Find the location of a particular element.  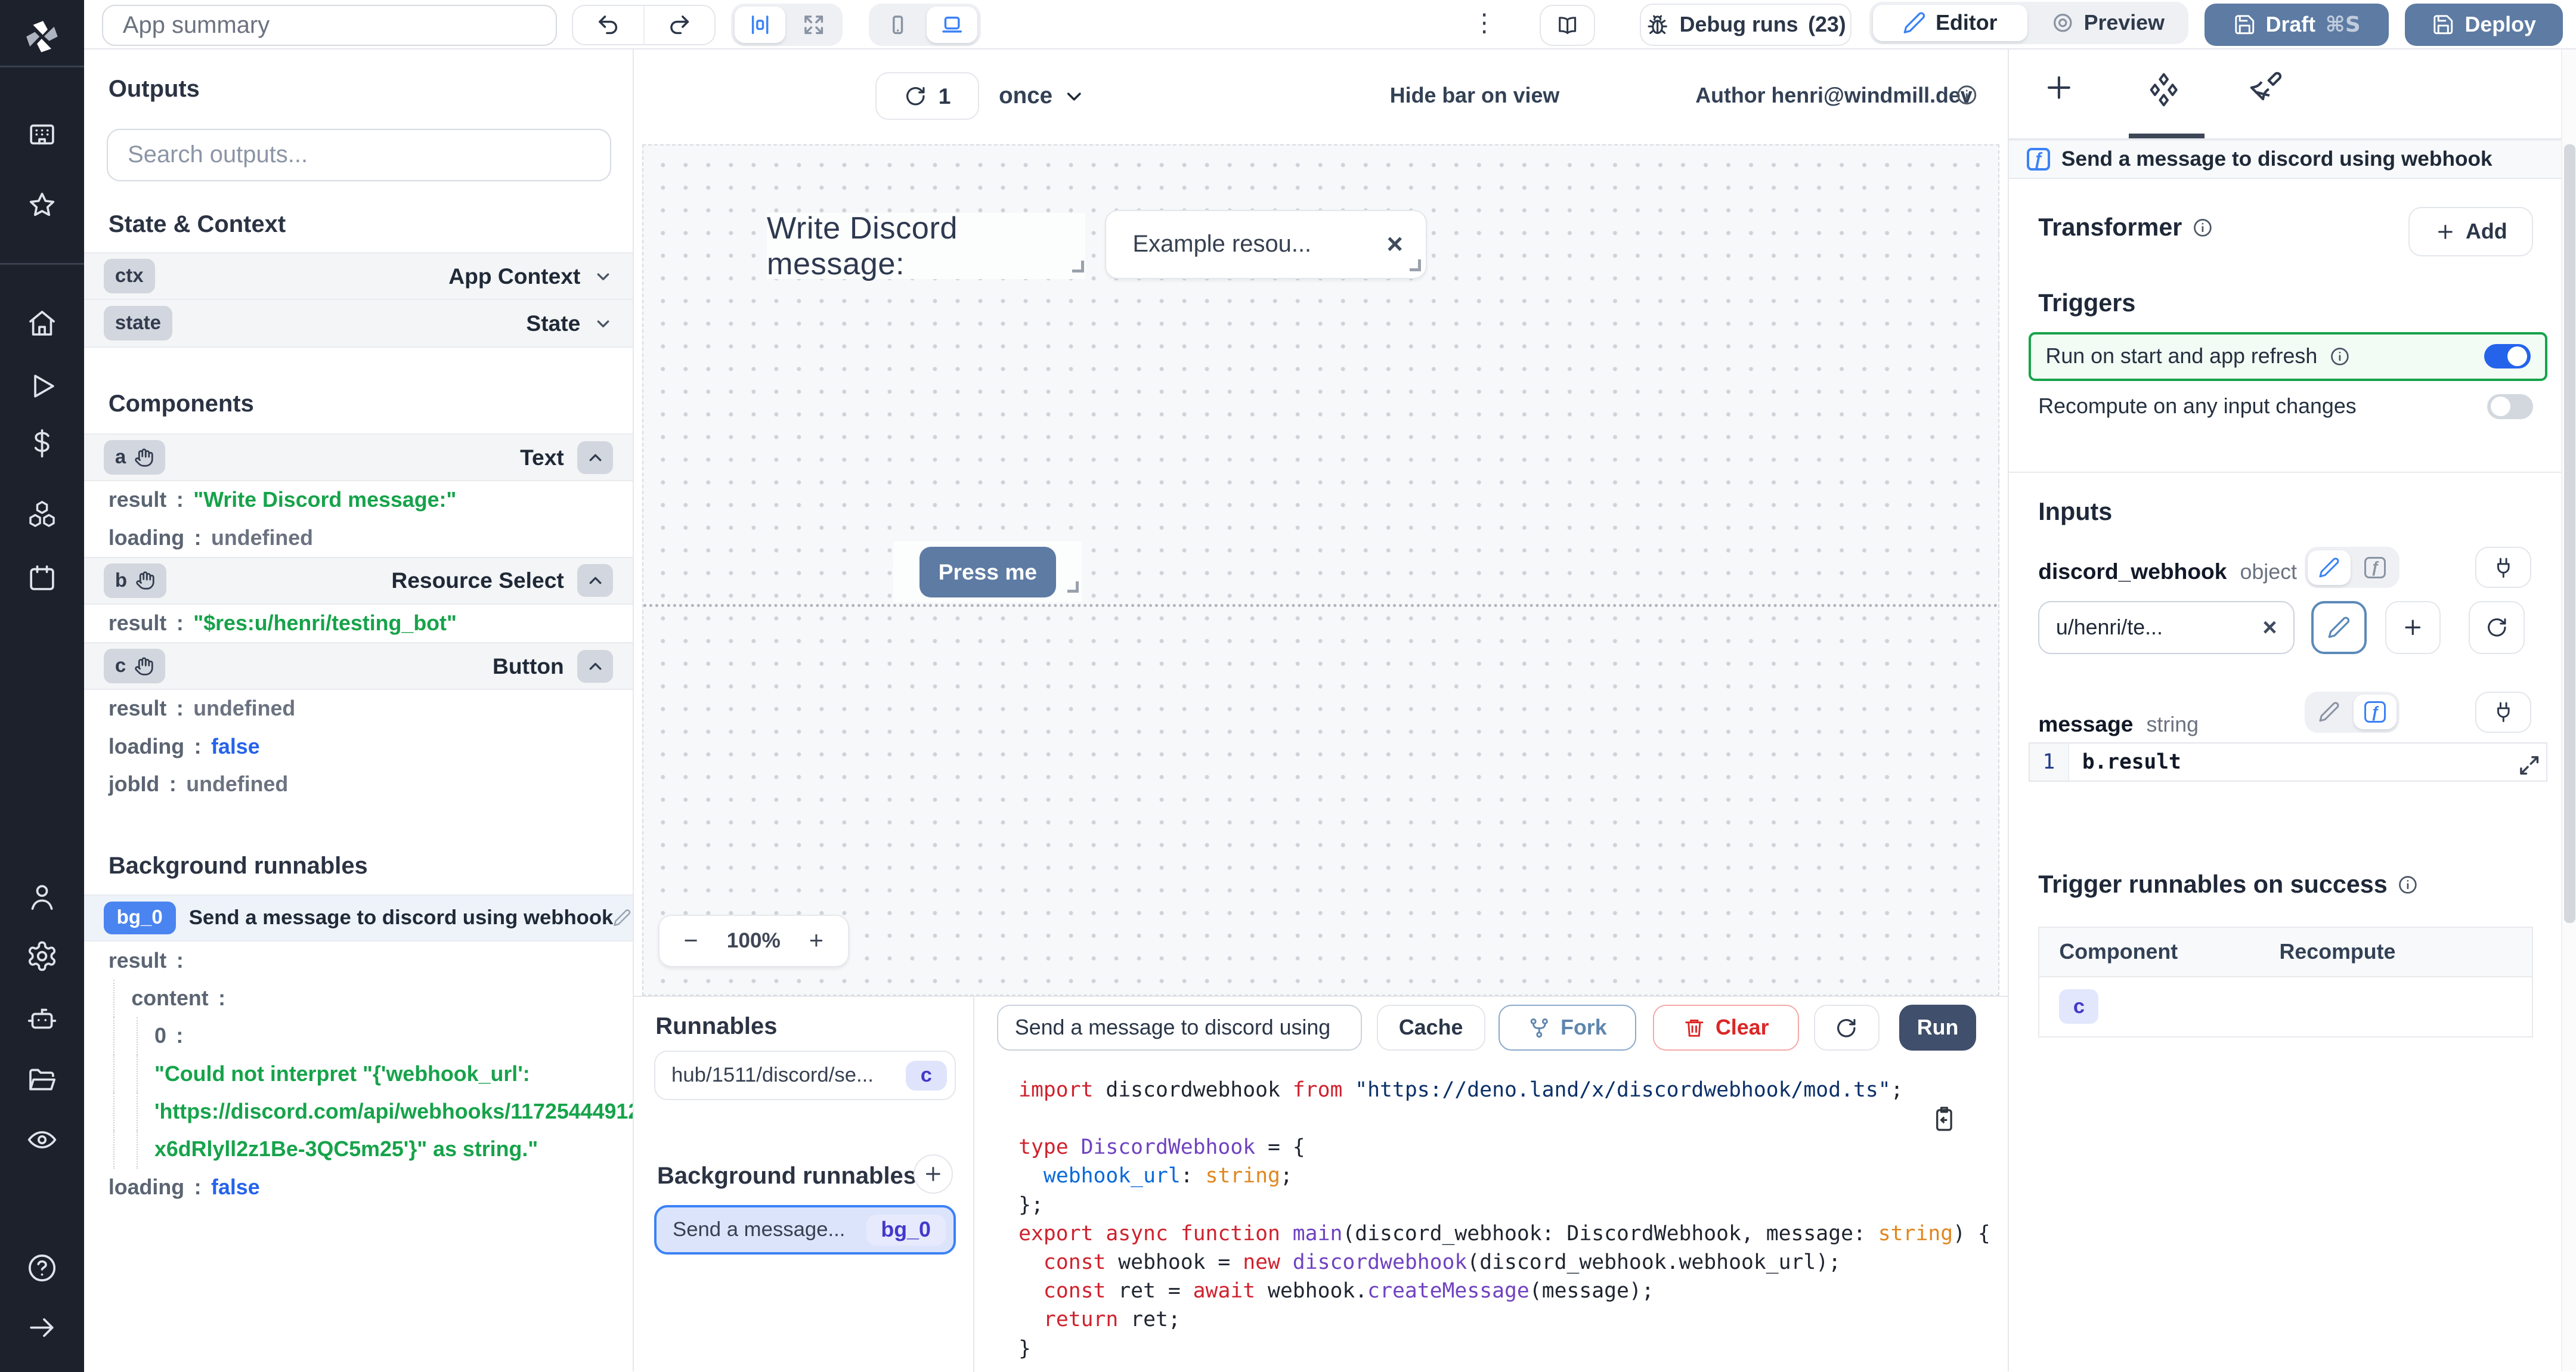

redo-button is located at coordinates (678, 25).